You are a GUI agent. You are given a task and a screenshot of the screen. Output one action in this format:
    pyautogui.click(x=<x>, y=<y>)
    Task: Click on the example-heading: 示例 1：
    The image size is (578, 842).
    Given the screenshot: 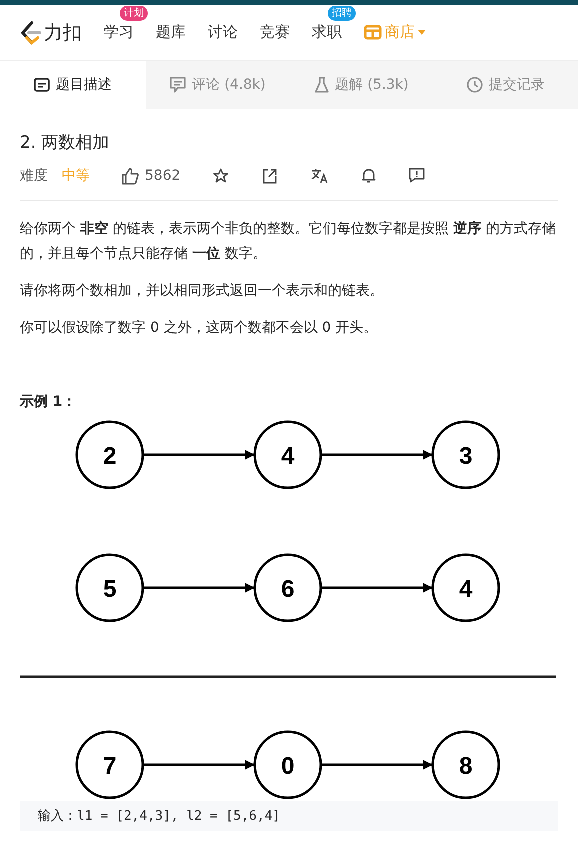 What is the action you would take?
    pyautogui.click(x=49, y=402)
    